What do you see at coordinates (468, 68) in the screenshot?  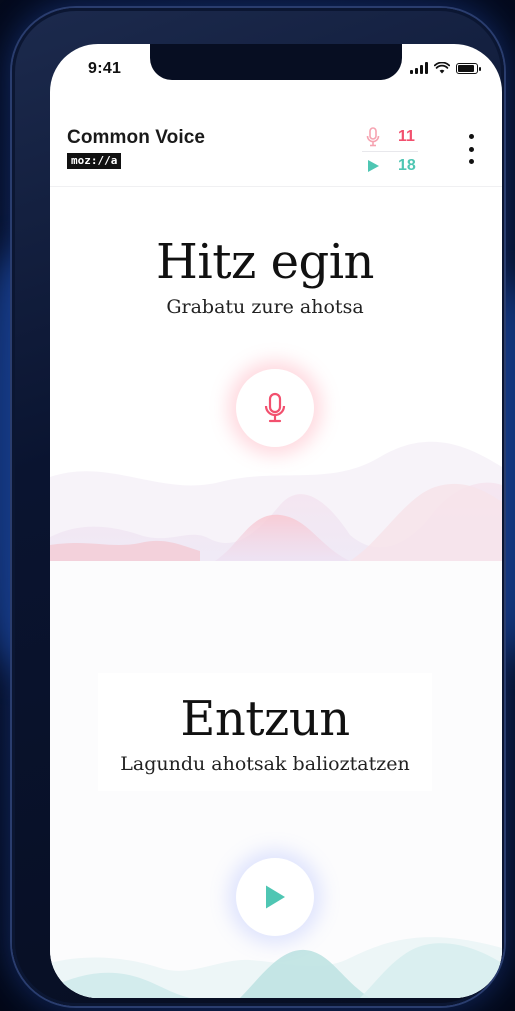 I see `battery-icon` at bounding box center [468, 68].